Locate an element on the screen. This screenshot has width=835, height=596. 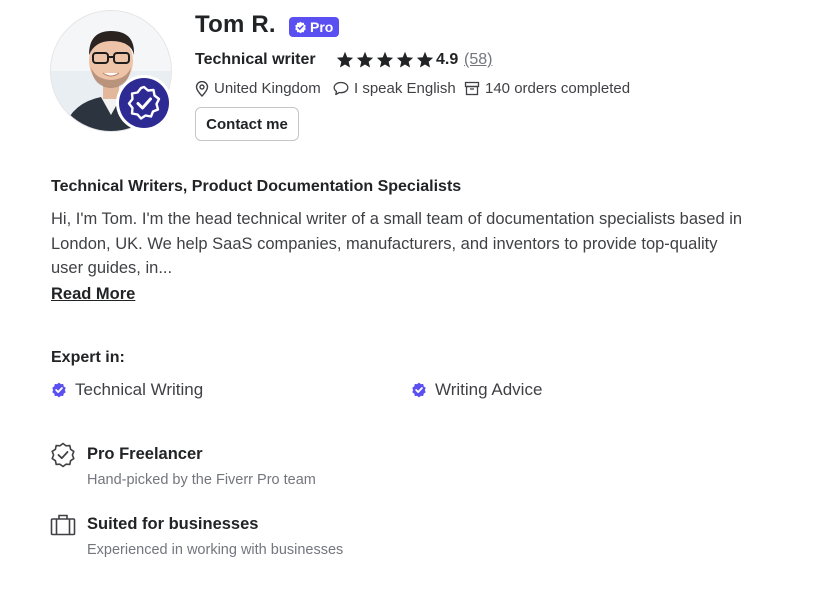
pro-check-icon is located at coordinates (300, 27).